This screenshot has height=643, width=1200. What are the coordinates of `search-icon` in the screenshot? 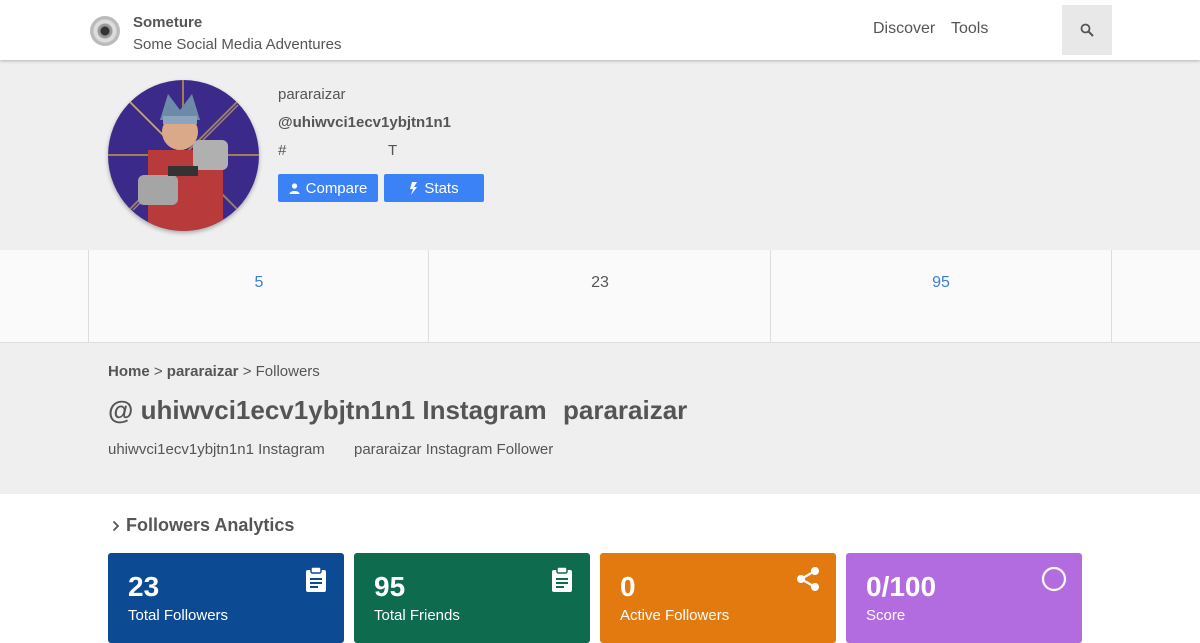 It's located at (1087, 30).